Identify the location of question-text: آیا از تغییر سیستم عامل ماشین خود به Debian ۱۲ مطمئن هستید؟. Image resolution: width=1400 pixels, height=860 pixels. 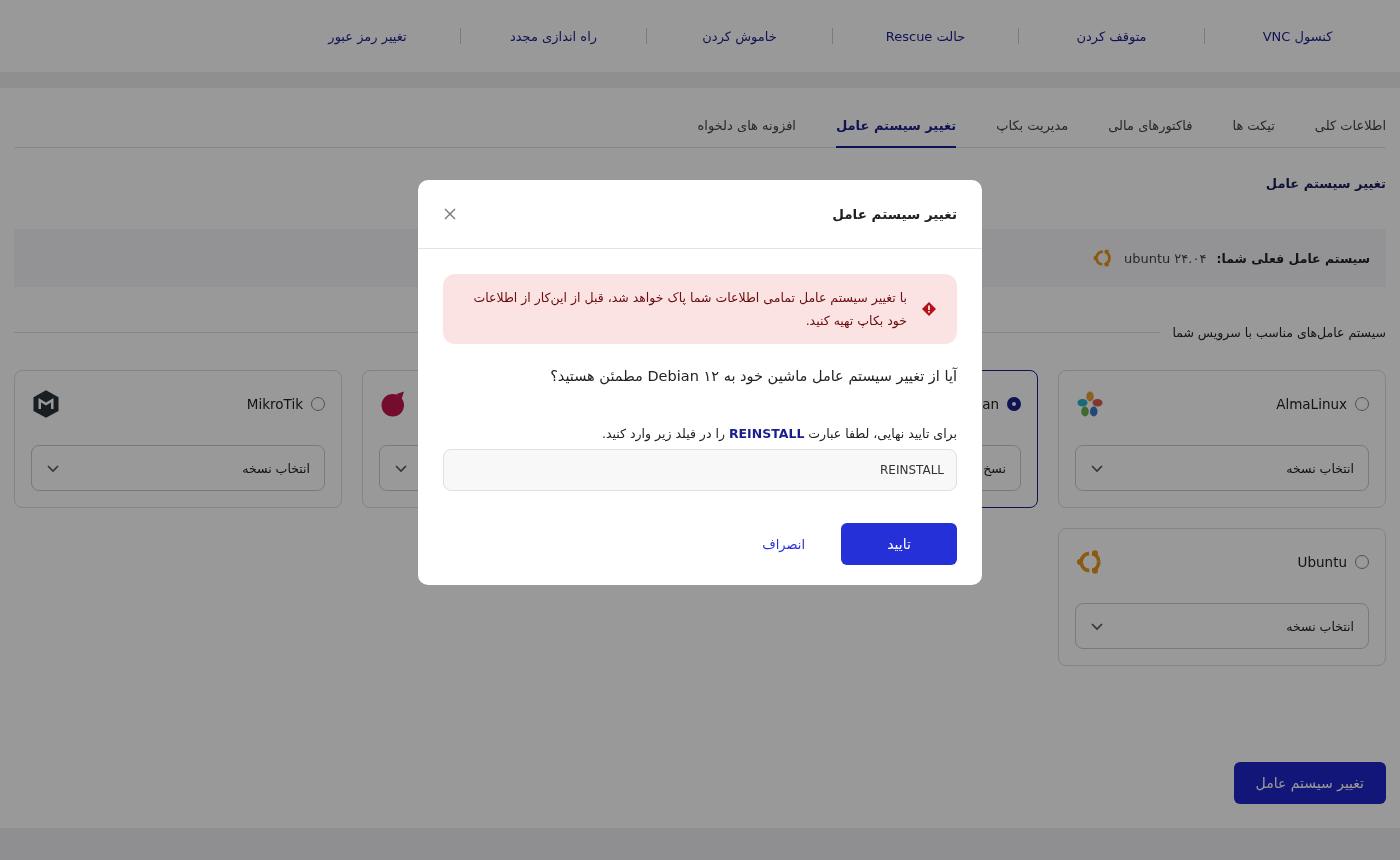
(753, 376).